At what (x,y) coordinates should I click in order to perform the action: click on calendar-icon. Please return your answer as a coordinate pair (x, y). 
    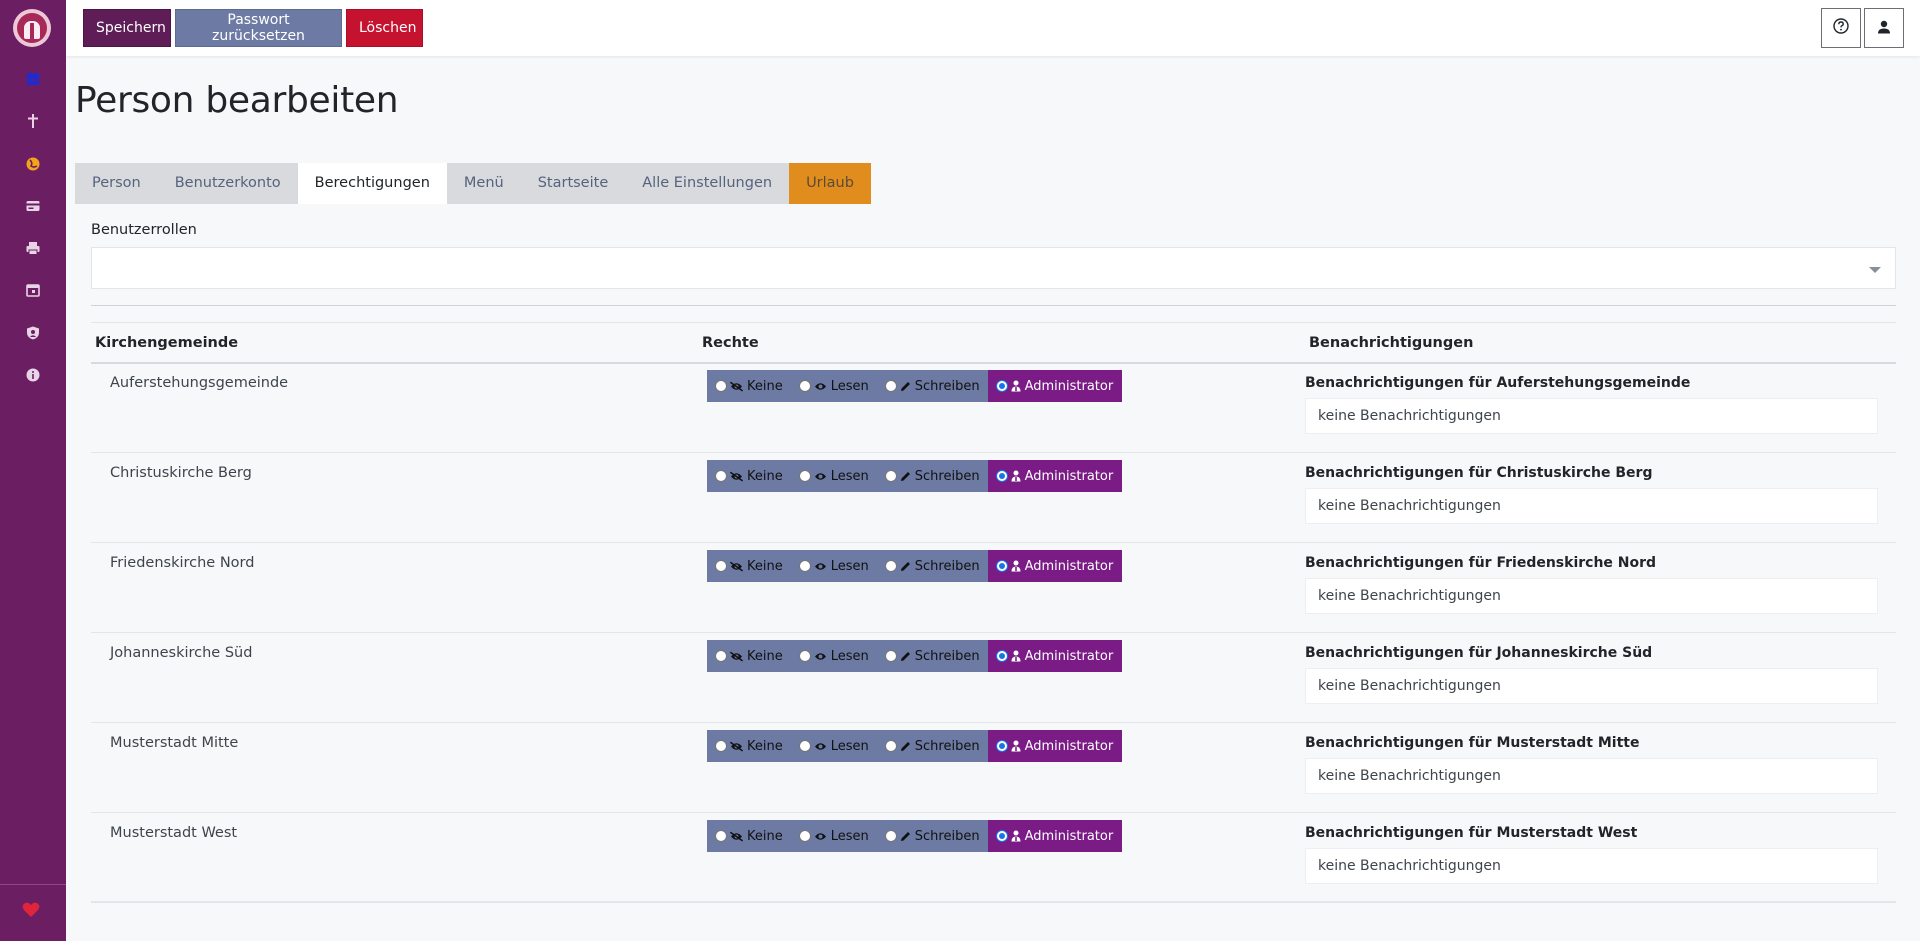
    Looking at the image, I should click on (33, 79).